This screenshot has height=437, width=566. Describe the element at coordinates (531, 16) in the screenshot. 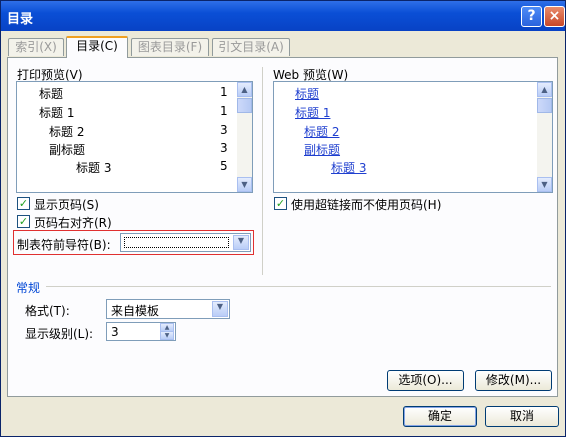

I see `help-button: ?` at that location.